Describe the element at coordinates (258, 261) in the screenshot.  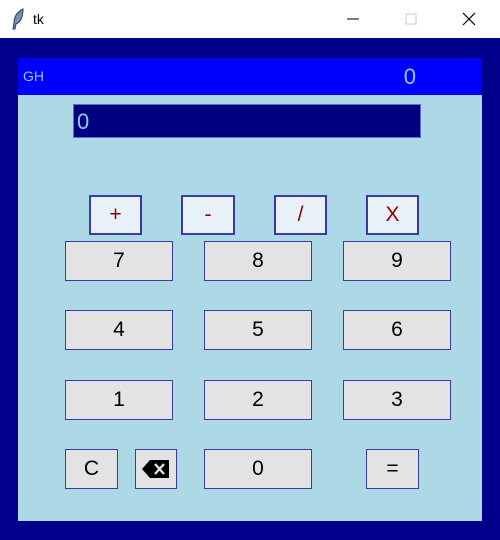
I see `digit-8-button: 8` at that location.